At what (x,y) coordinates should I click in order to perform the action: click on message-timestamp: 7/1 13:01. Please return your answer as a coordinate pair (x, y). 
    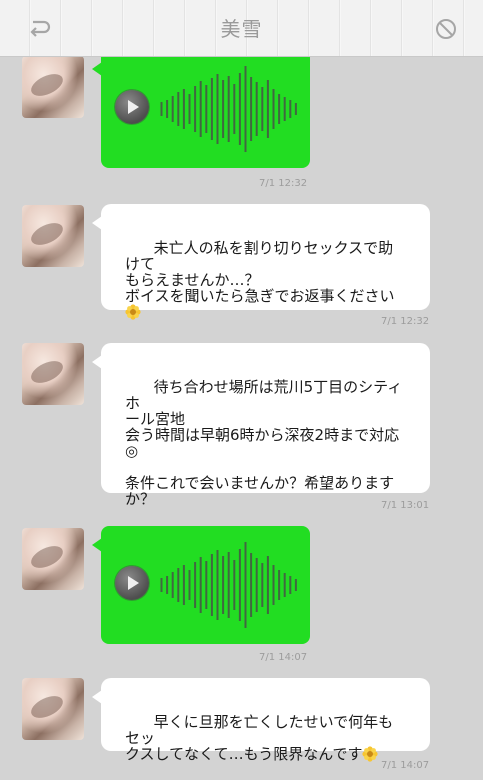
    Looking at the image, I should click on (405, 505).